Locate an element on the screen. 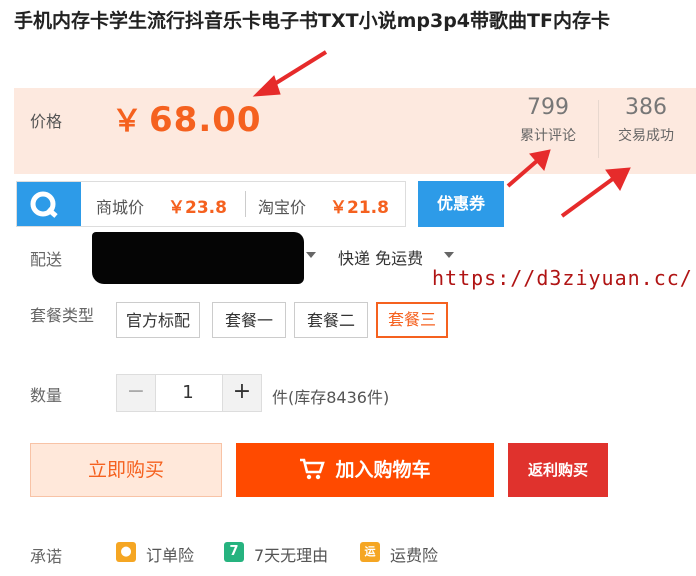  sales-count-stat: 386 交易成功 is located at coordinates (646, 122).